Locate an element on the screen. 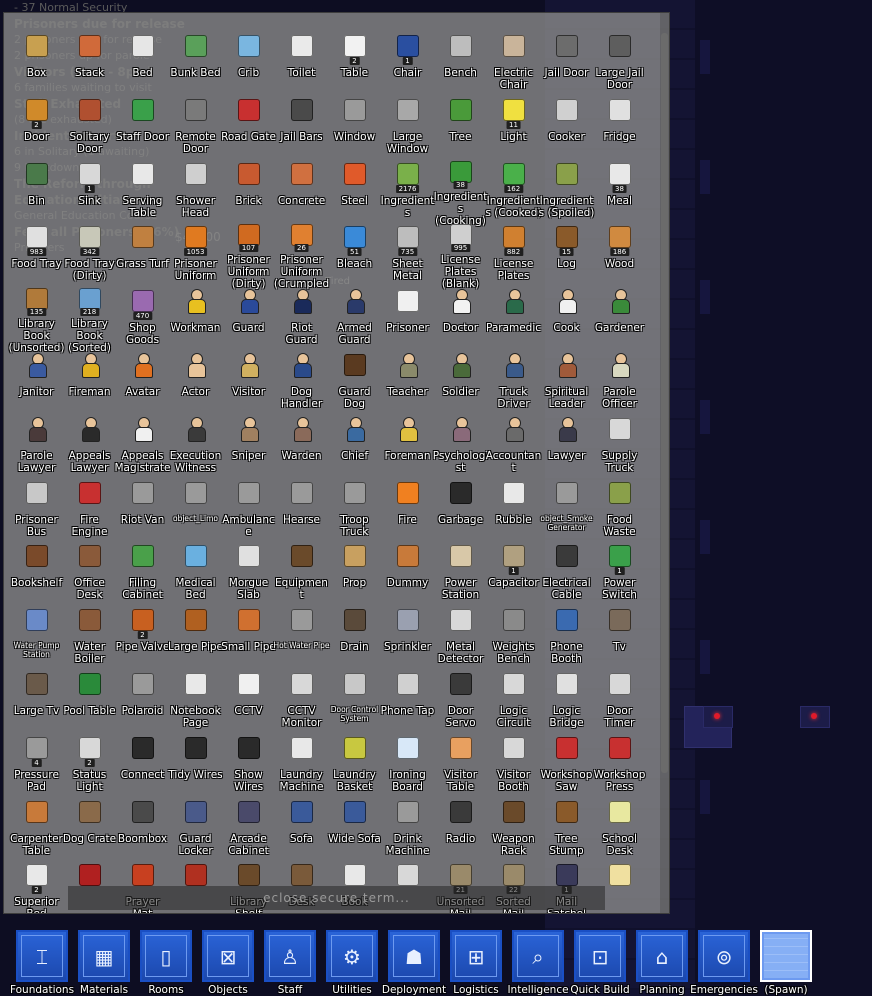 Image resolution: width=872 pixels, height=996 pixels. object-item: Spiritual Leader is located at coordinates (566, 382).